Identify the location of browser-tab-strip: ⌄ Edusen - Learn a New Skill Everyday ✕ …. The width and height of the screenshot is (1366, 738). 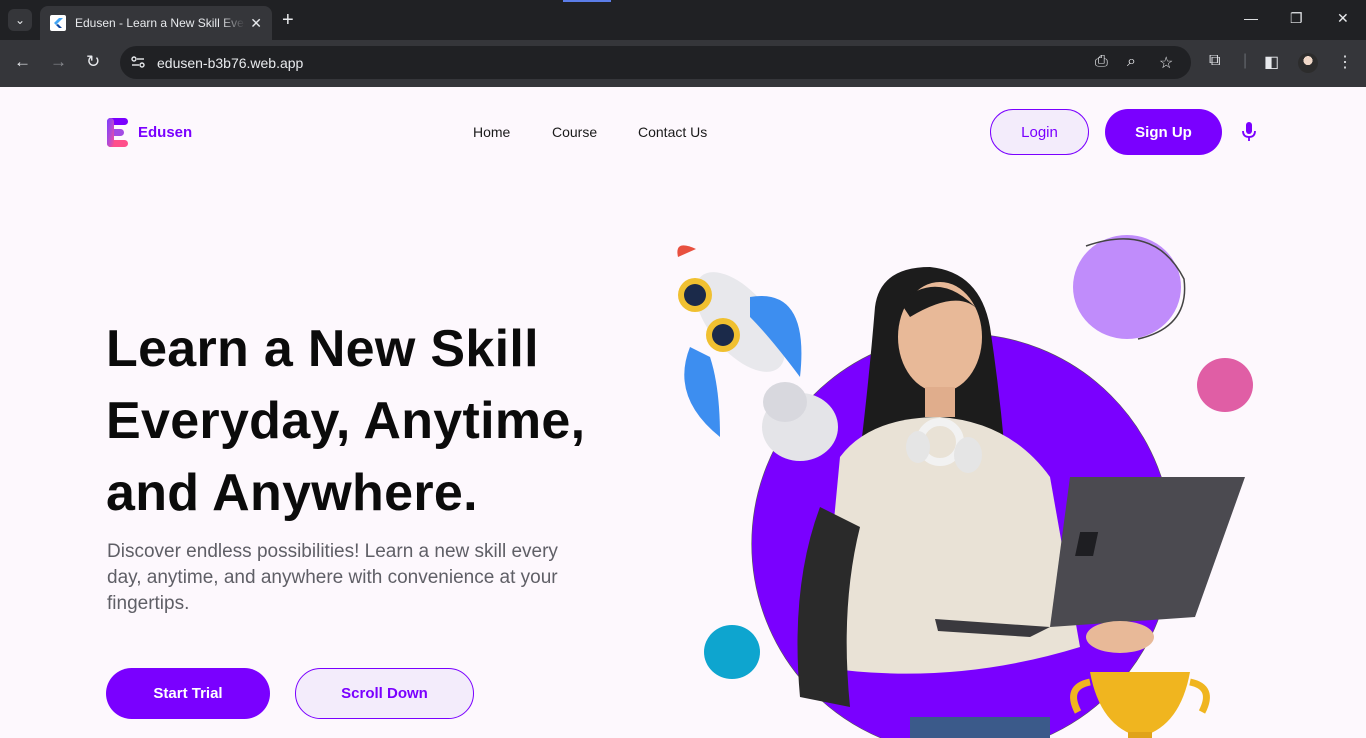
(683, 20).